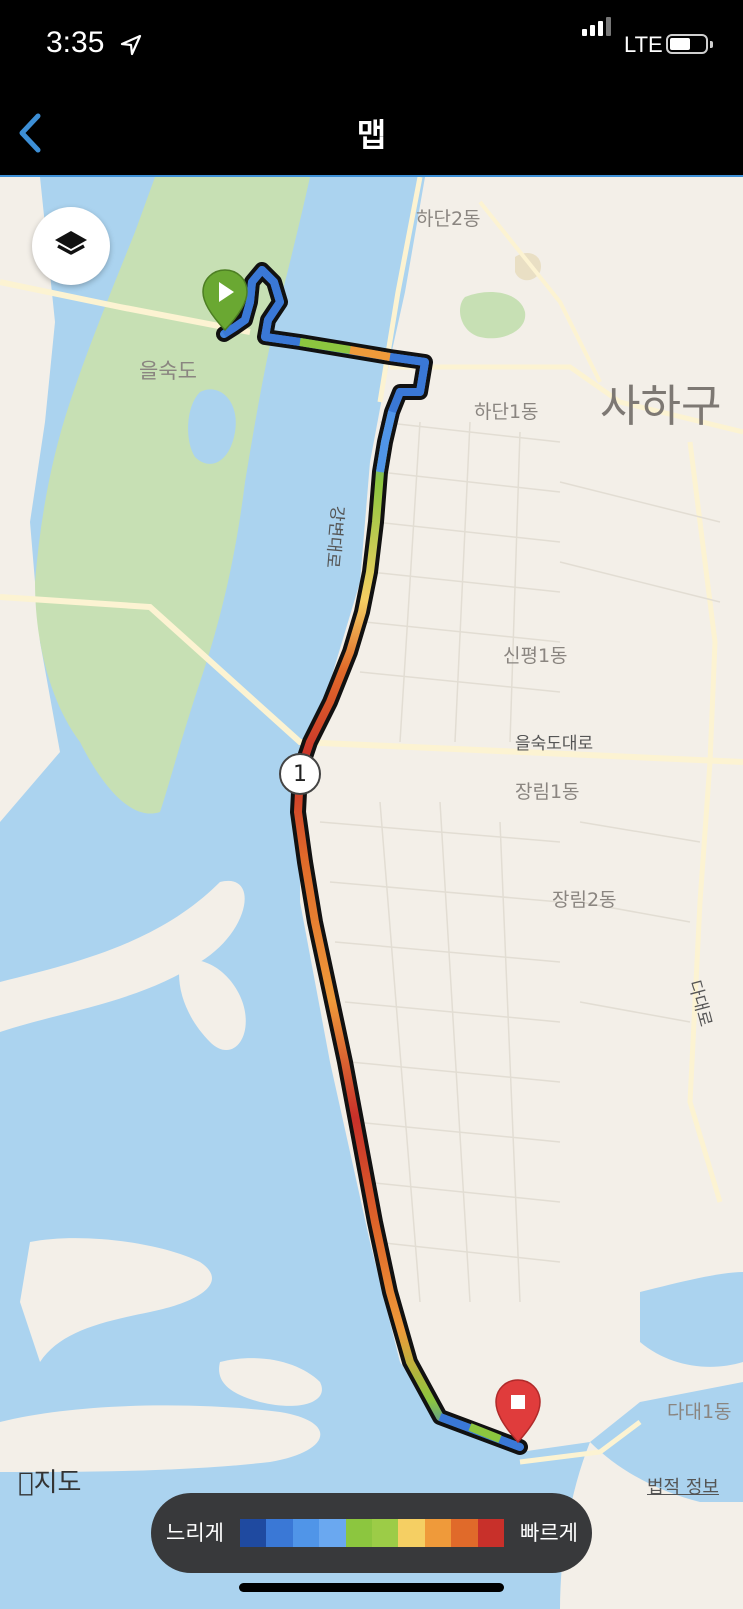 The height and width of the screenshot is (1609, 743). What do you see at coordinates (168, 371) in the screenshot?
I see `map-label-eulsukdo: 을숙도` at bounding box center [168, 371].